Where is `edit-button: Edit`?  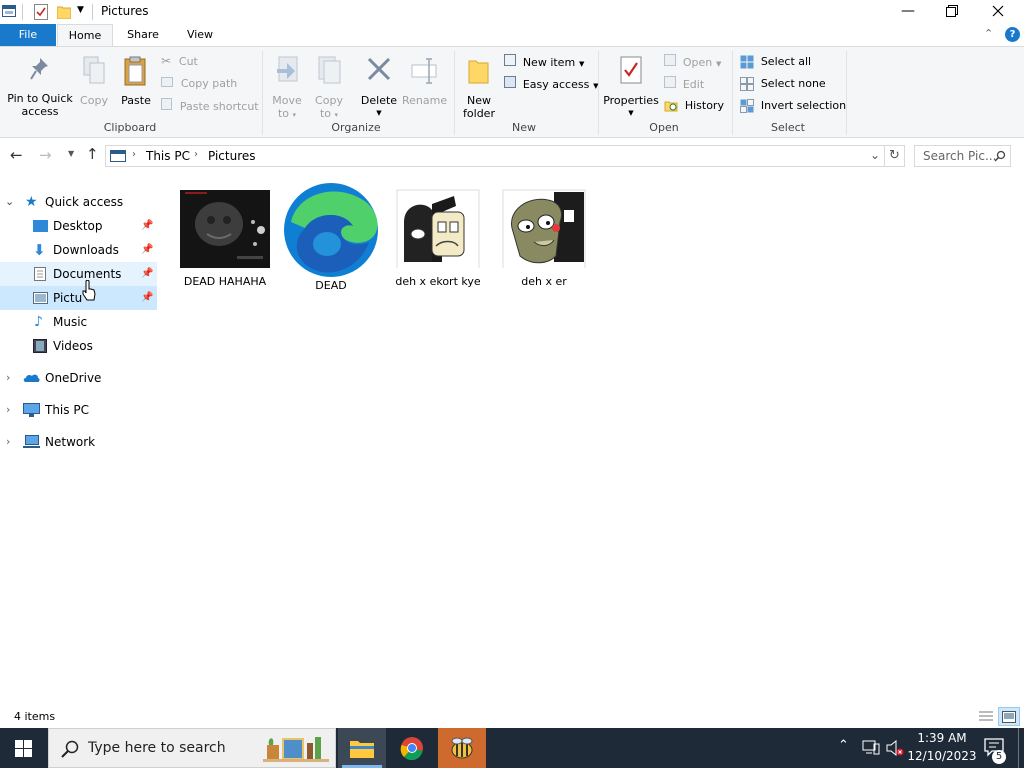 edit-button: Edit is located at coordinates (684, 84).